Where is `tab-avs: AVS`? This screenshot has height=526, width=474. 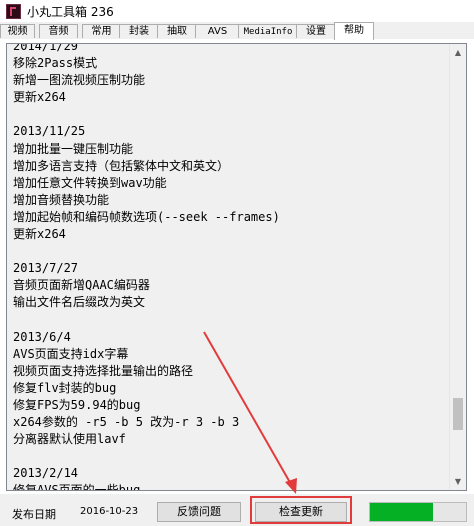 tab-avs: AVS is located at coordinates (217, 31).